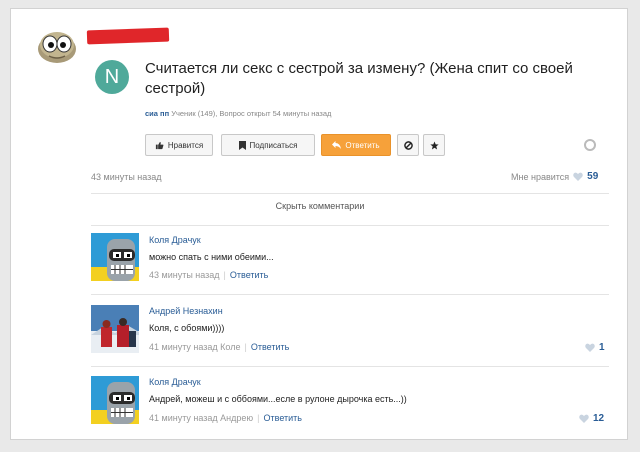  Describe the element at coordinates (186, 311) in the screenshot. I see `comment-author: Андрей Незнахин` at that location.